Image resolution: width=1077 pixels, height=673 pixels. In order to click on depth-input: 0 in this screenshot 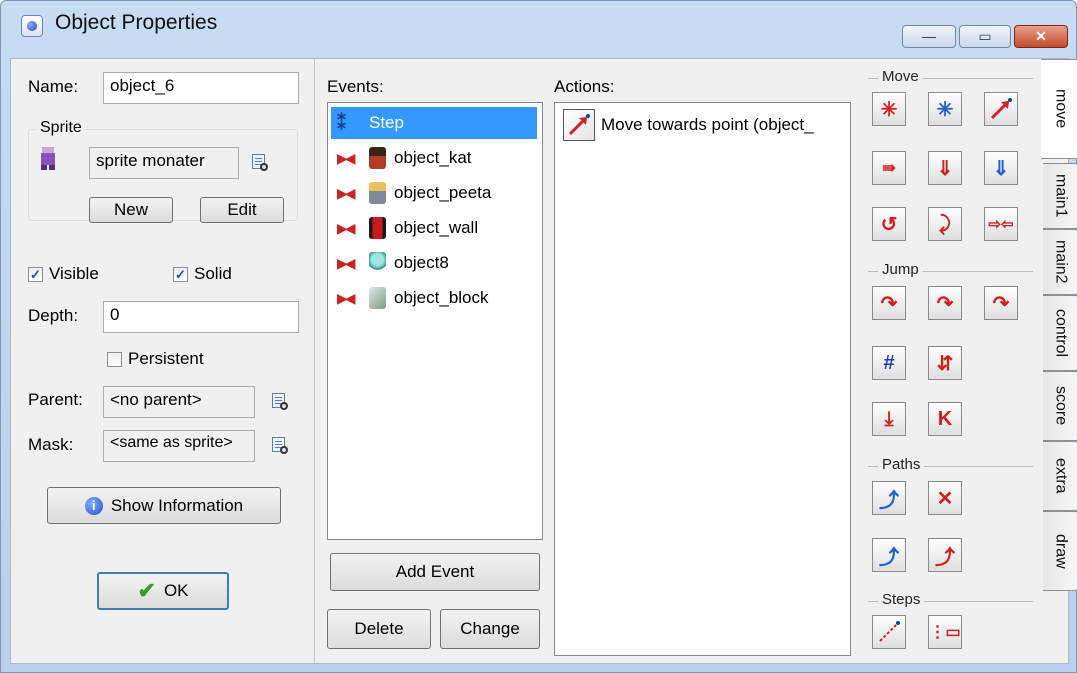, I will do `click(201, 317)`.